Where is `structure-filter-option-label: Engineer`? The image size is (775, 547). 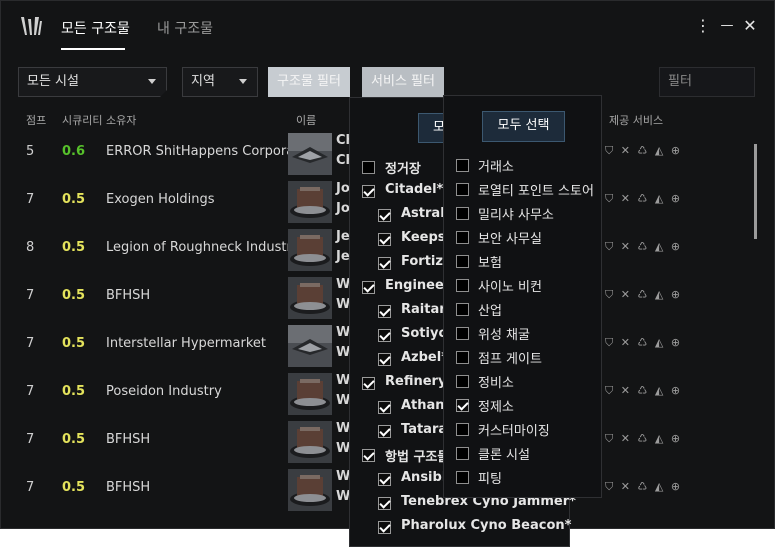 structure-filter-option-label: Engineer is located at coordinates (418, 285).